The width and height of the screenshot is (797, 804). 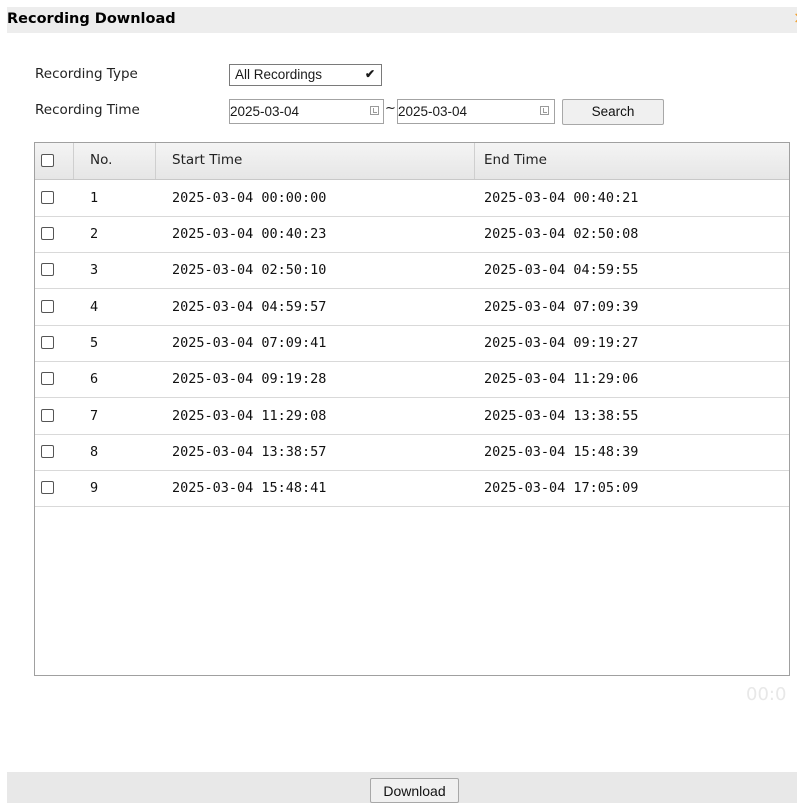 What do you see at coordinates (249, 270) in the screenshot?
I see `row-start-time: 2025-03-04 02:50:10` at bounding box center [249, 270].